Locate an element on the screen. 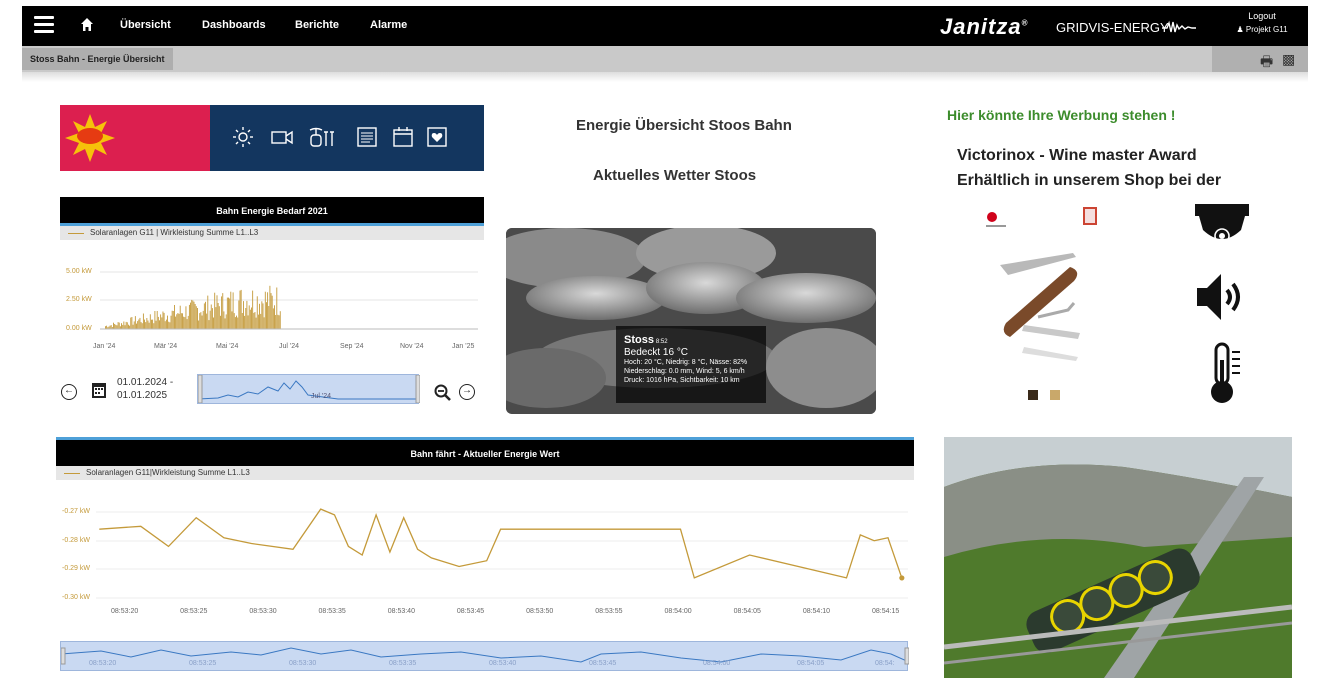  home-icon is located at coordinates (87, 25).